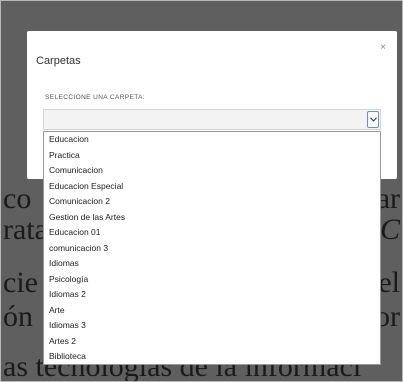 The image size is (403, 382). I want to click on dropdown-option: Arte, so click(212, 311).